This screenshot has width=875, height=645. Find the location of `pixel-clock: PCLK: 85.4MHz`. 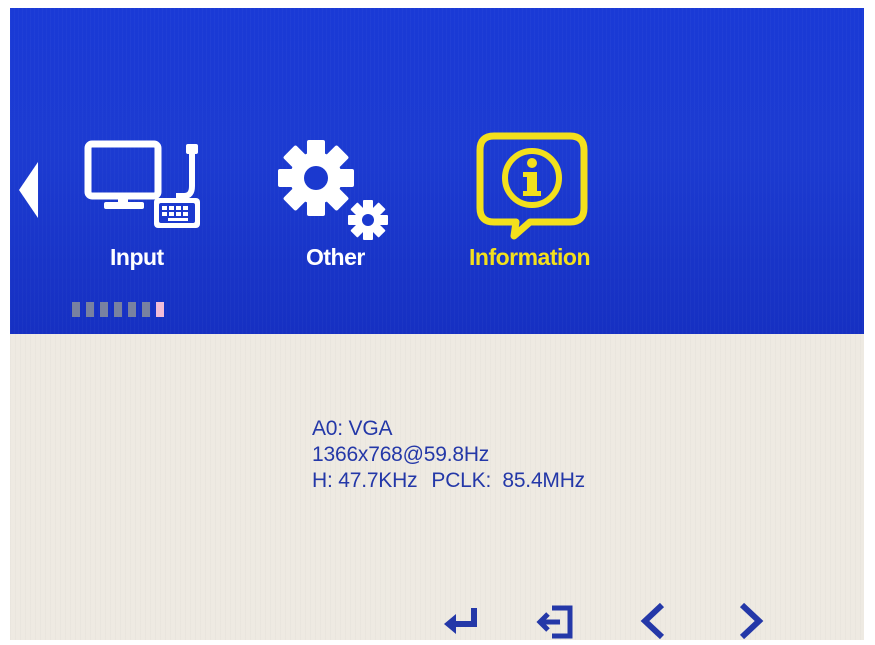

pixel-clock: PCLK: 85.4MHz is located at coordinates (508, 480).